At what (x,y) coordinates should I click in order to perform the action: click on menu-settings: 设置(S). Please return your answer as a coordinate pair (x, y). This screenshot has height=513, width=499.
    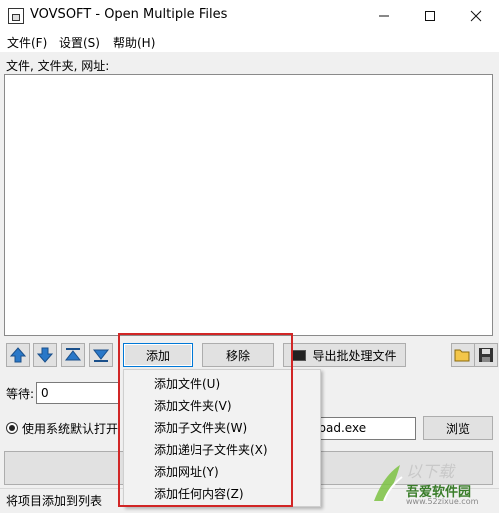
    Looking at the image, I should click on (79, 42).